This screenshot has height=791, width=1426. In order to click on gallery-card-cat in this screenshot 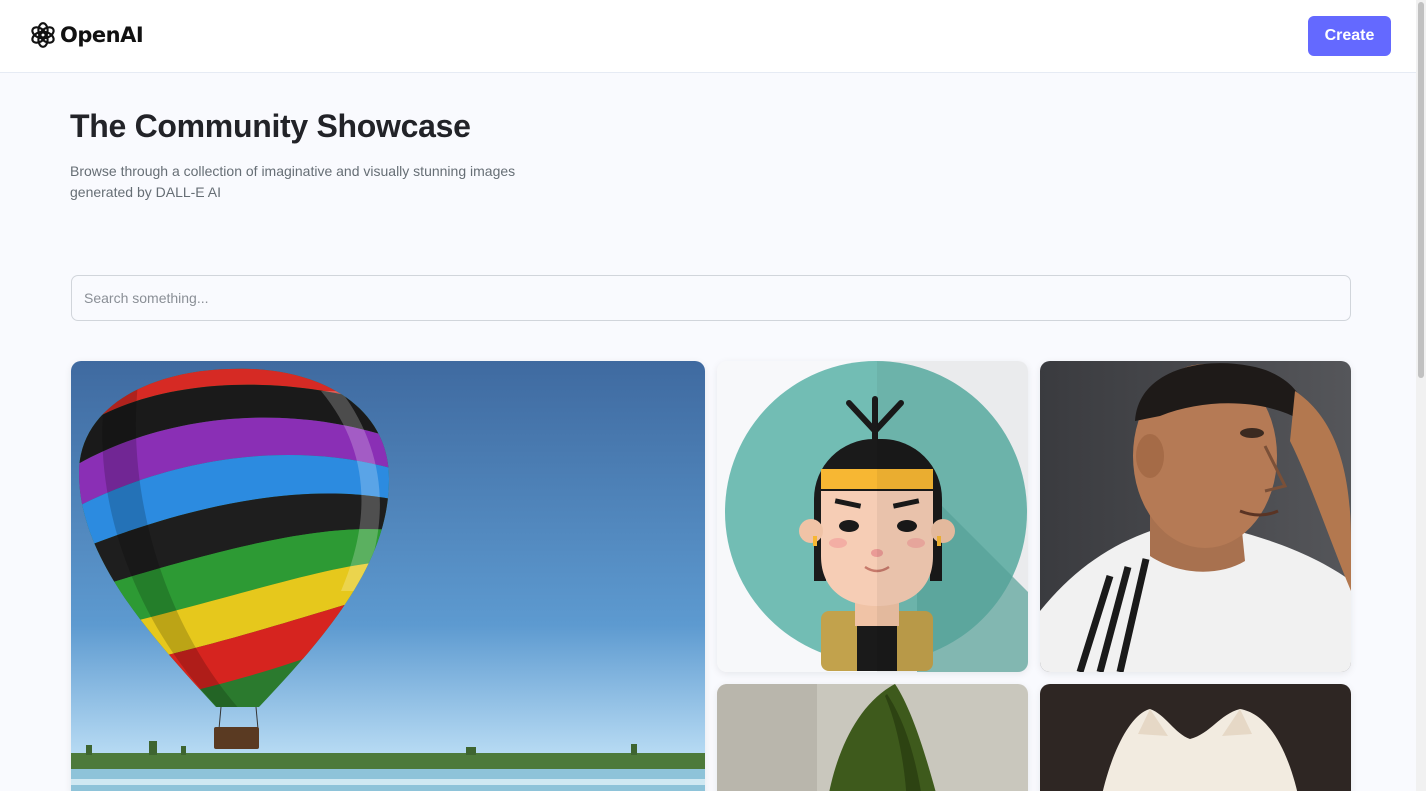, I will do `click(1195, 737)`.